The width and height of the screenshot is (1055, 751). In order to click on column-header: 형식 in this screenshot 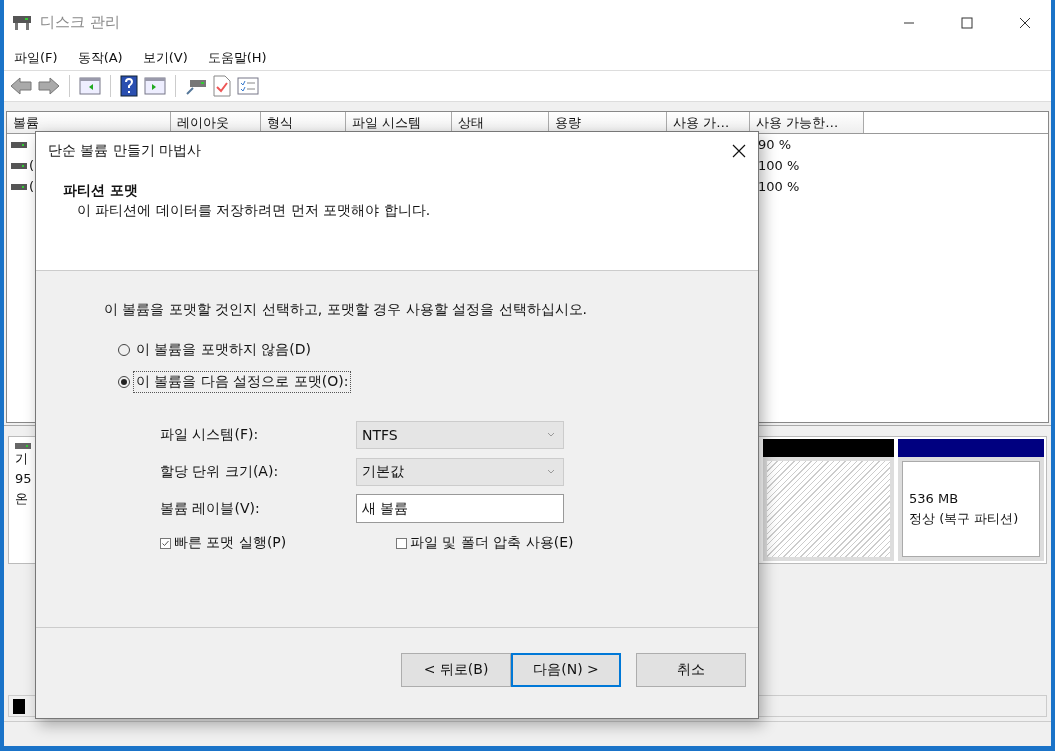, I will do `click(303, 122)`.